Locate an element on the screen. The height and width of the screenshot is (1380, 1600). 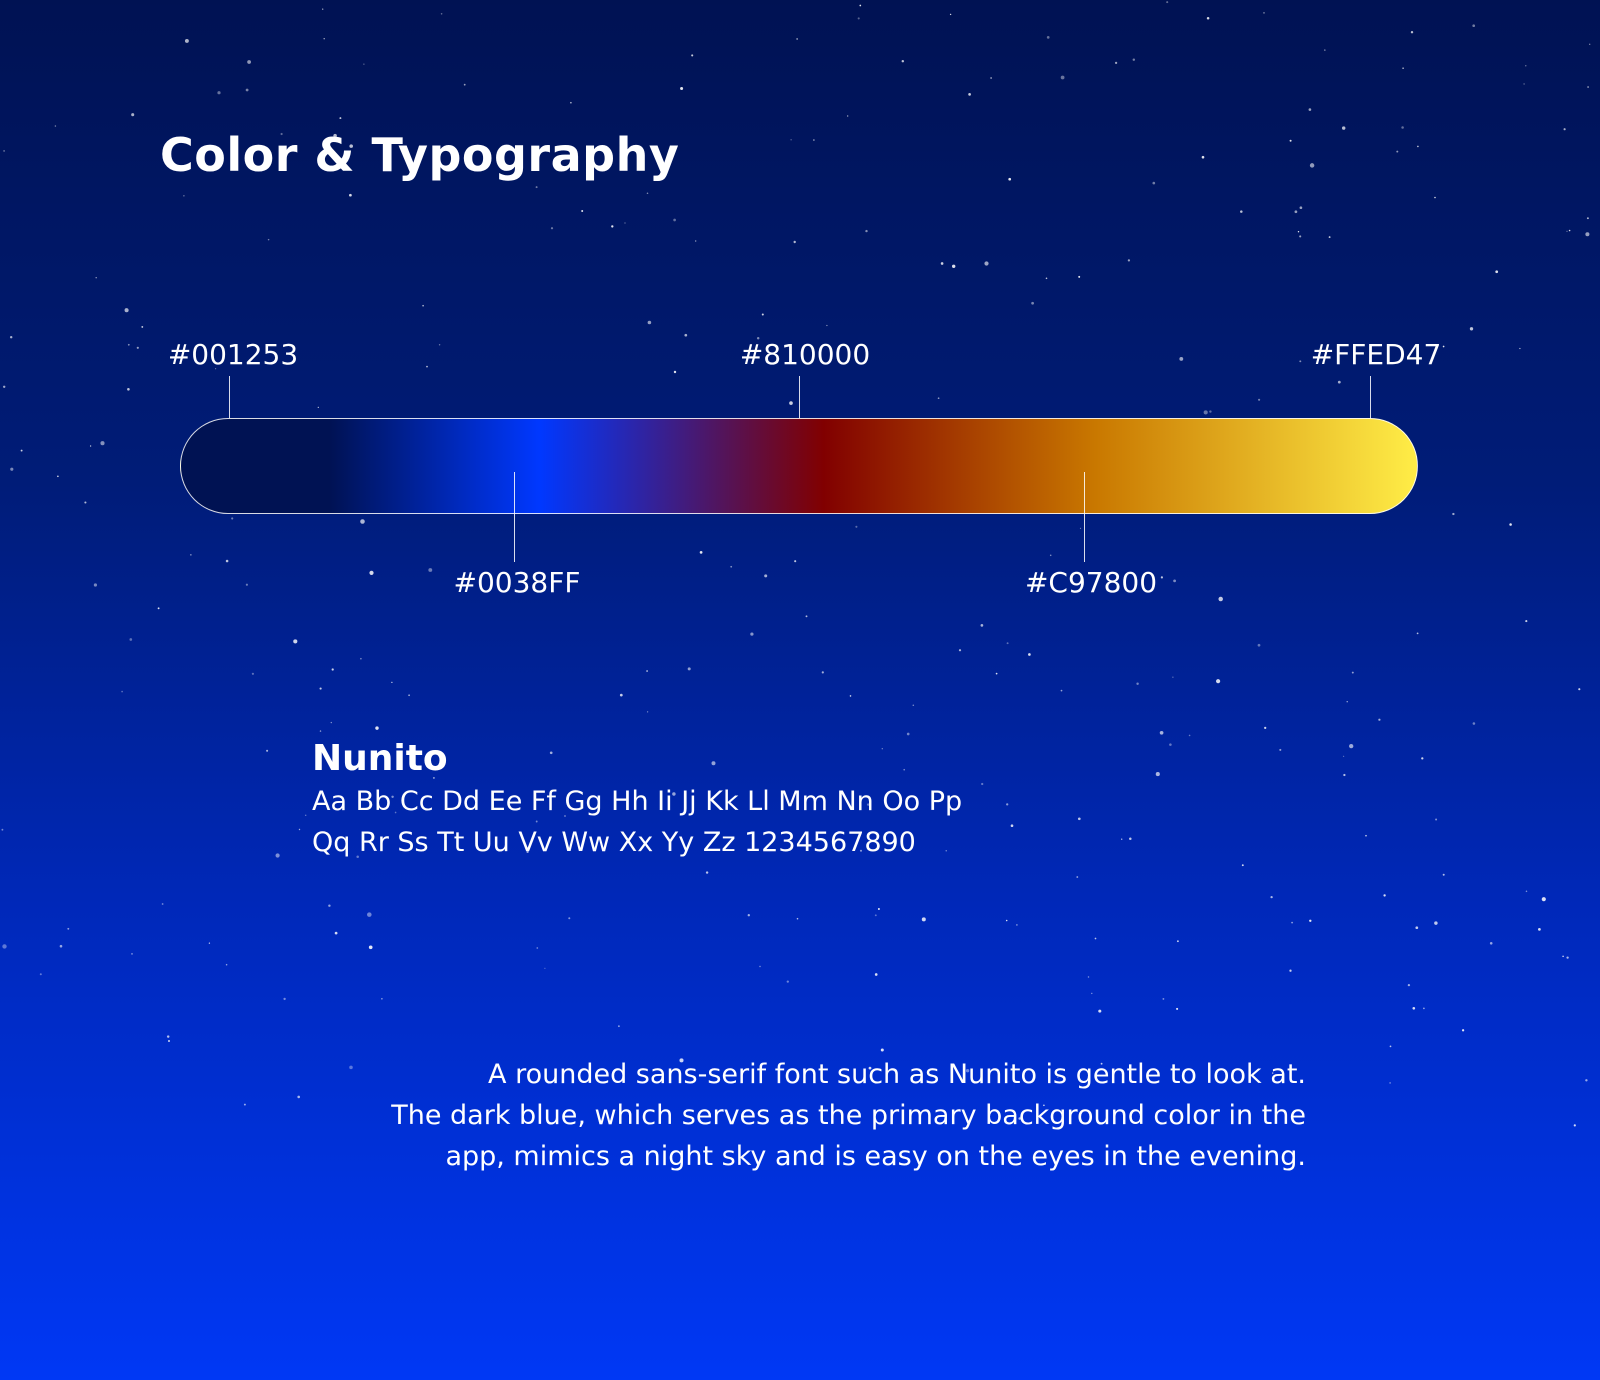
swatch-tick-0038ff is located at coordinates (514, 517).